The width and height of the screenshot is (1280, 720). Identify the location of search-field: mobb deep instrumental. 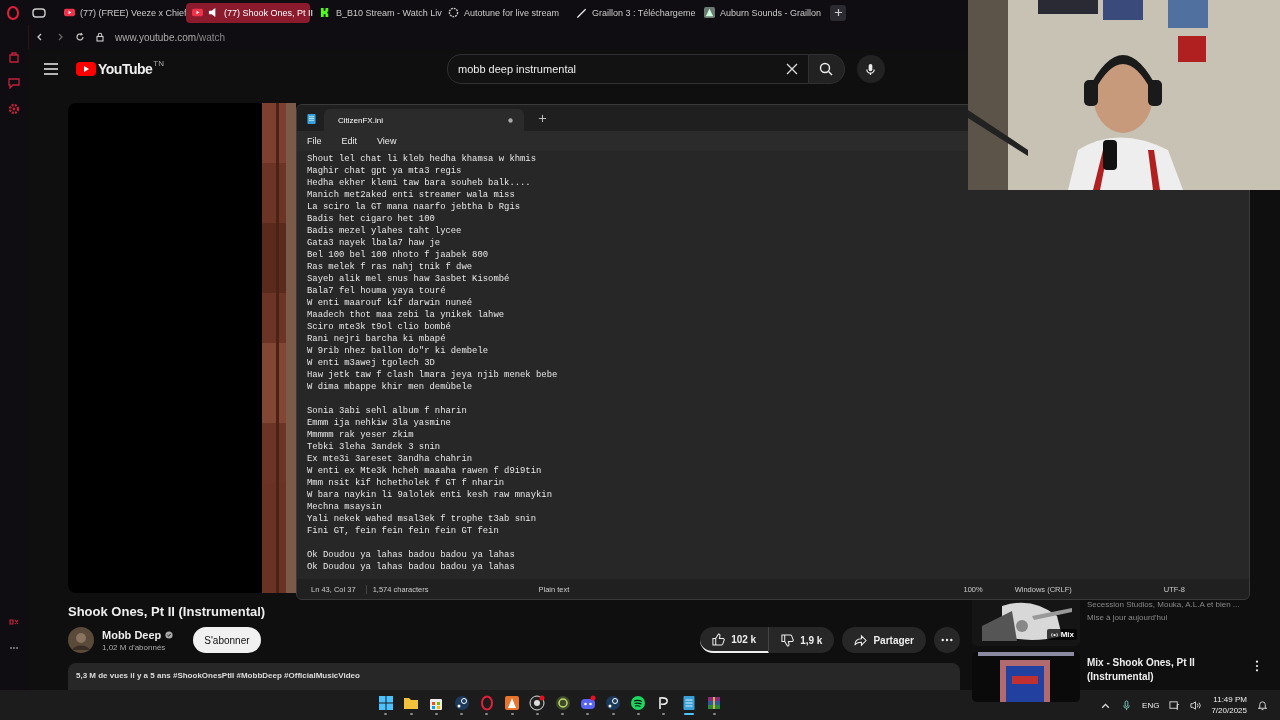
(628, 69).